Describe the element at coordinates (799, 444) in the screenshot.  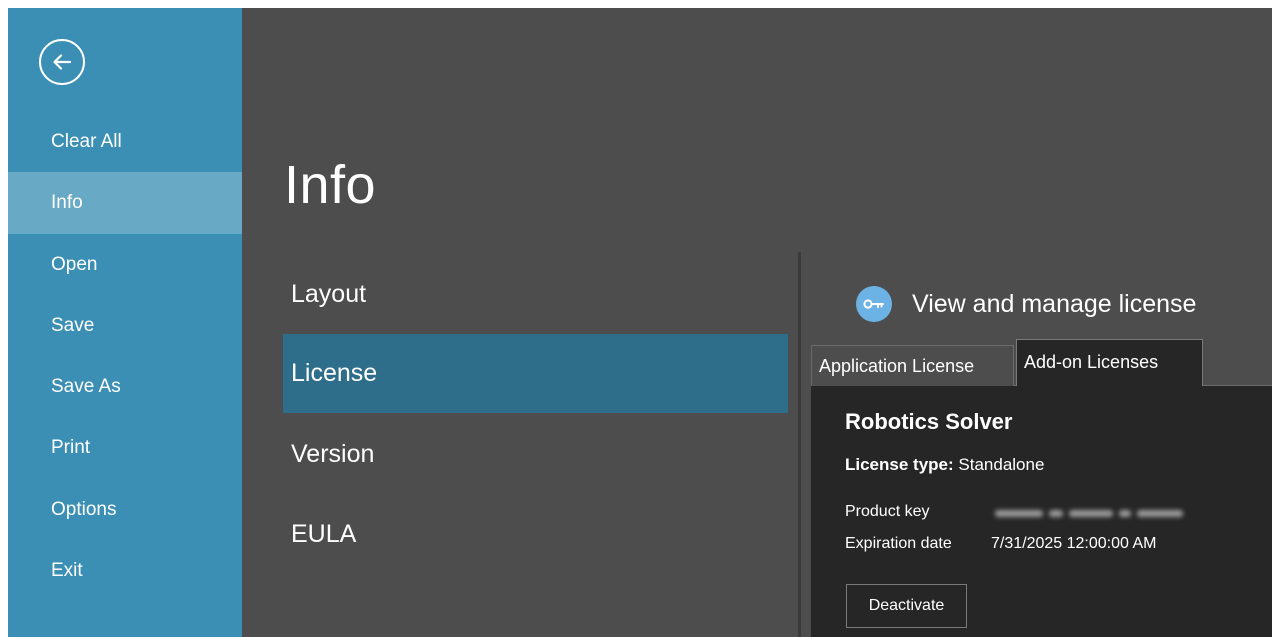
I see `panel-divider` at that location.